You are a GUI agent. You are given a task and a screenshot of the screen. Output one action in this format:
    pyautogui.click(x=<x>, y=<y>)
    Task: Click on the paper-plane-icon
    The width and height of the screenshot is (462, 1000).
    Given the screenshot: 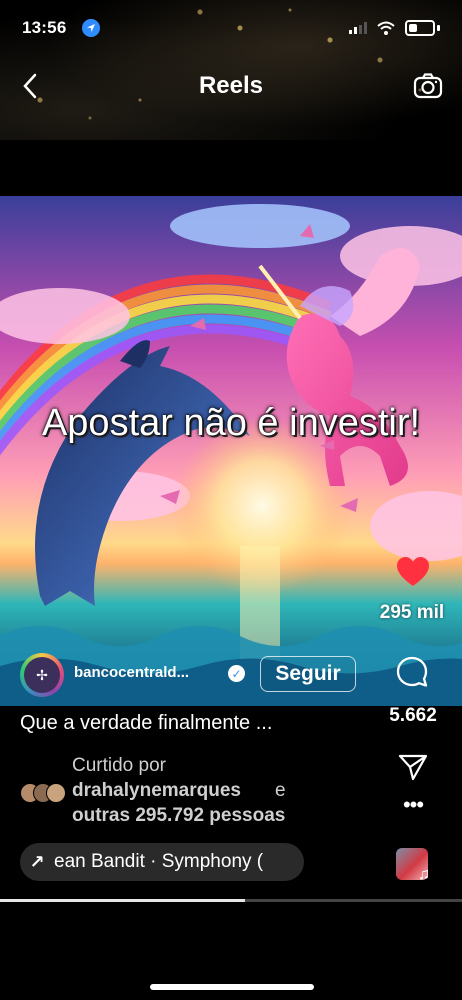 What is the action you would take?
    pyautogui.click(x=413, y=767)
    